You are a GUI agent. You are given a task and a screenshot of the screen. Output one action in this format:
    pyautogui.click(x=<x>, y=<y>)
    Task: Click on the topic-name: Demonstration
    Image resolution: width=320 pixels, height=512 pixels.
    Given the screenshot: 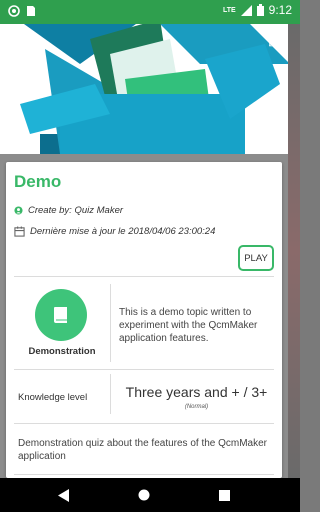 What is the action you would take?
    pyautogui.click(x=62, y=351)
    